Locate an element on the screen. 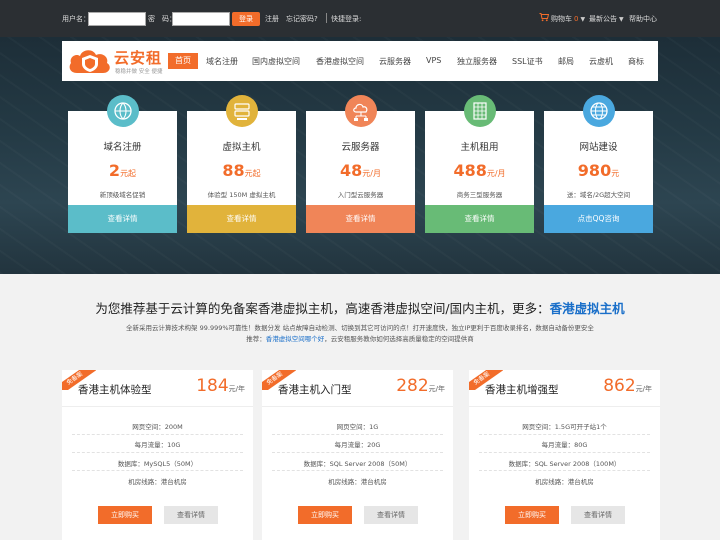 The image size is (720, 540). plan-price: 184元/年 is located at coordinates (220, 386).